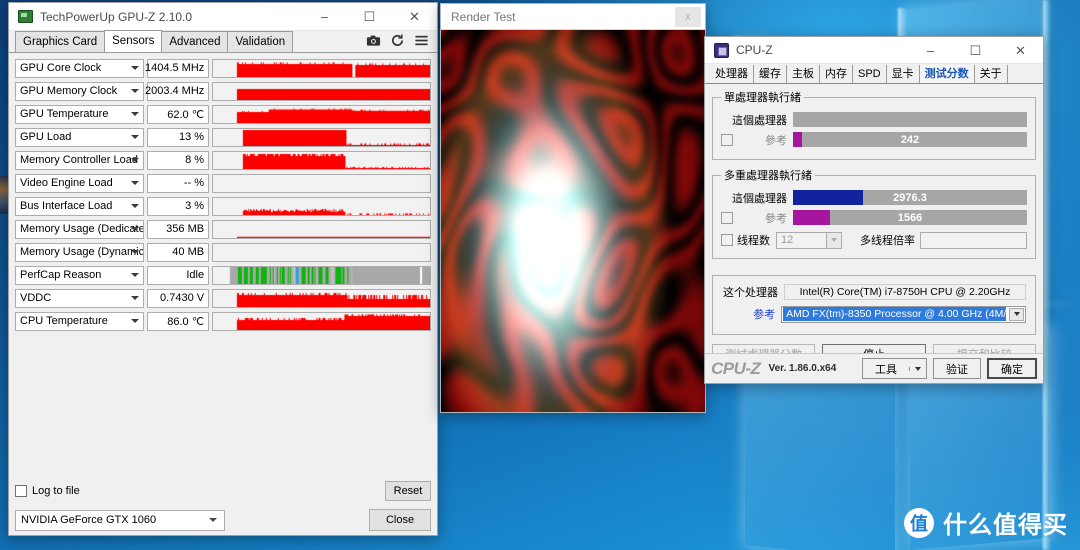  I want to click on cpuz-tabstrip: 处理器 缓存 主板 内存 SPD 显卡 测试分数 关于, so click(874, 74).